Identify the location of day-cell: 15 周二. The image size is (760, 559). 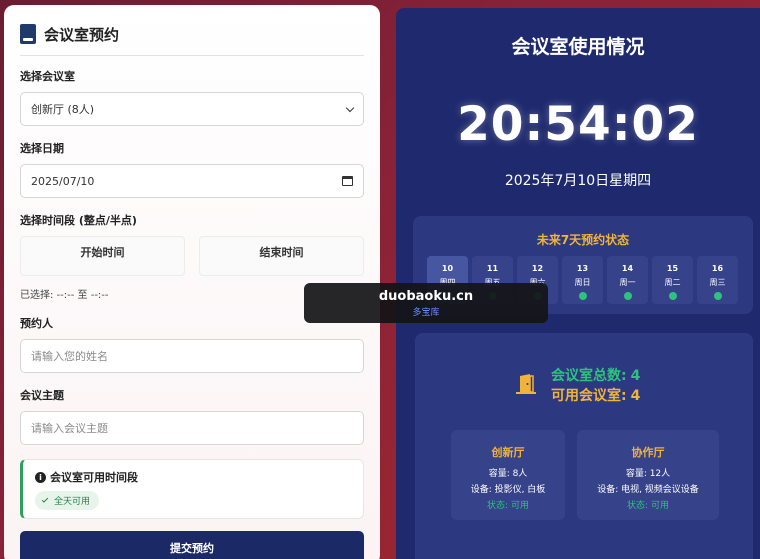
(672, 280).